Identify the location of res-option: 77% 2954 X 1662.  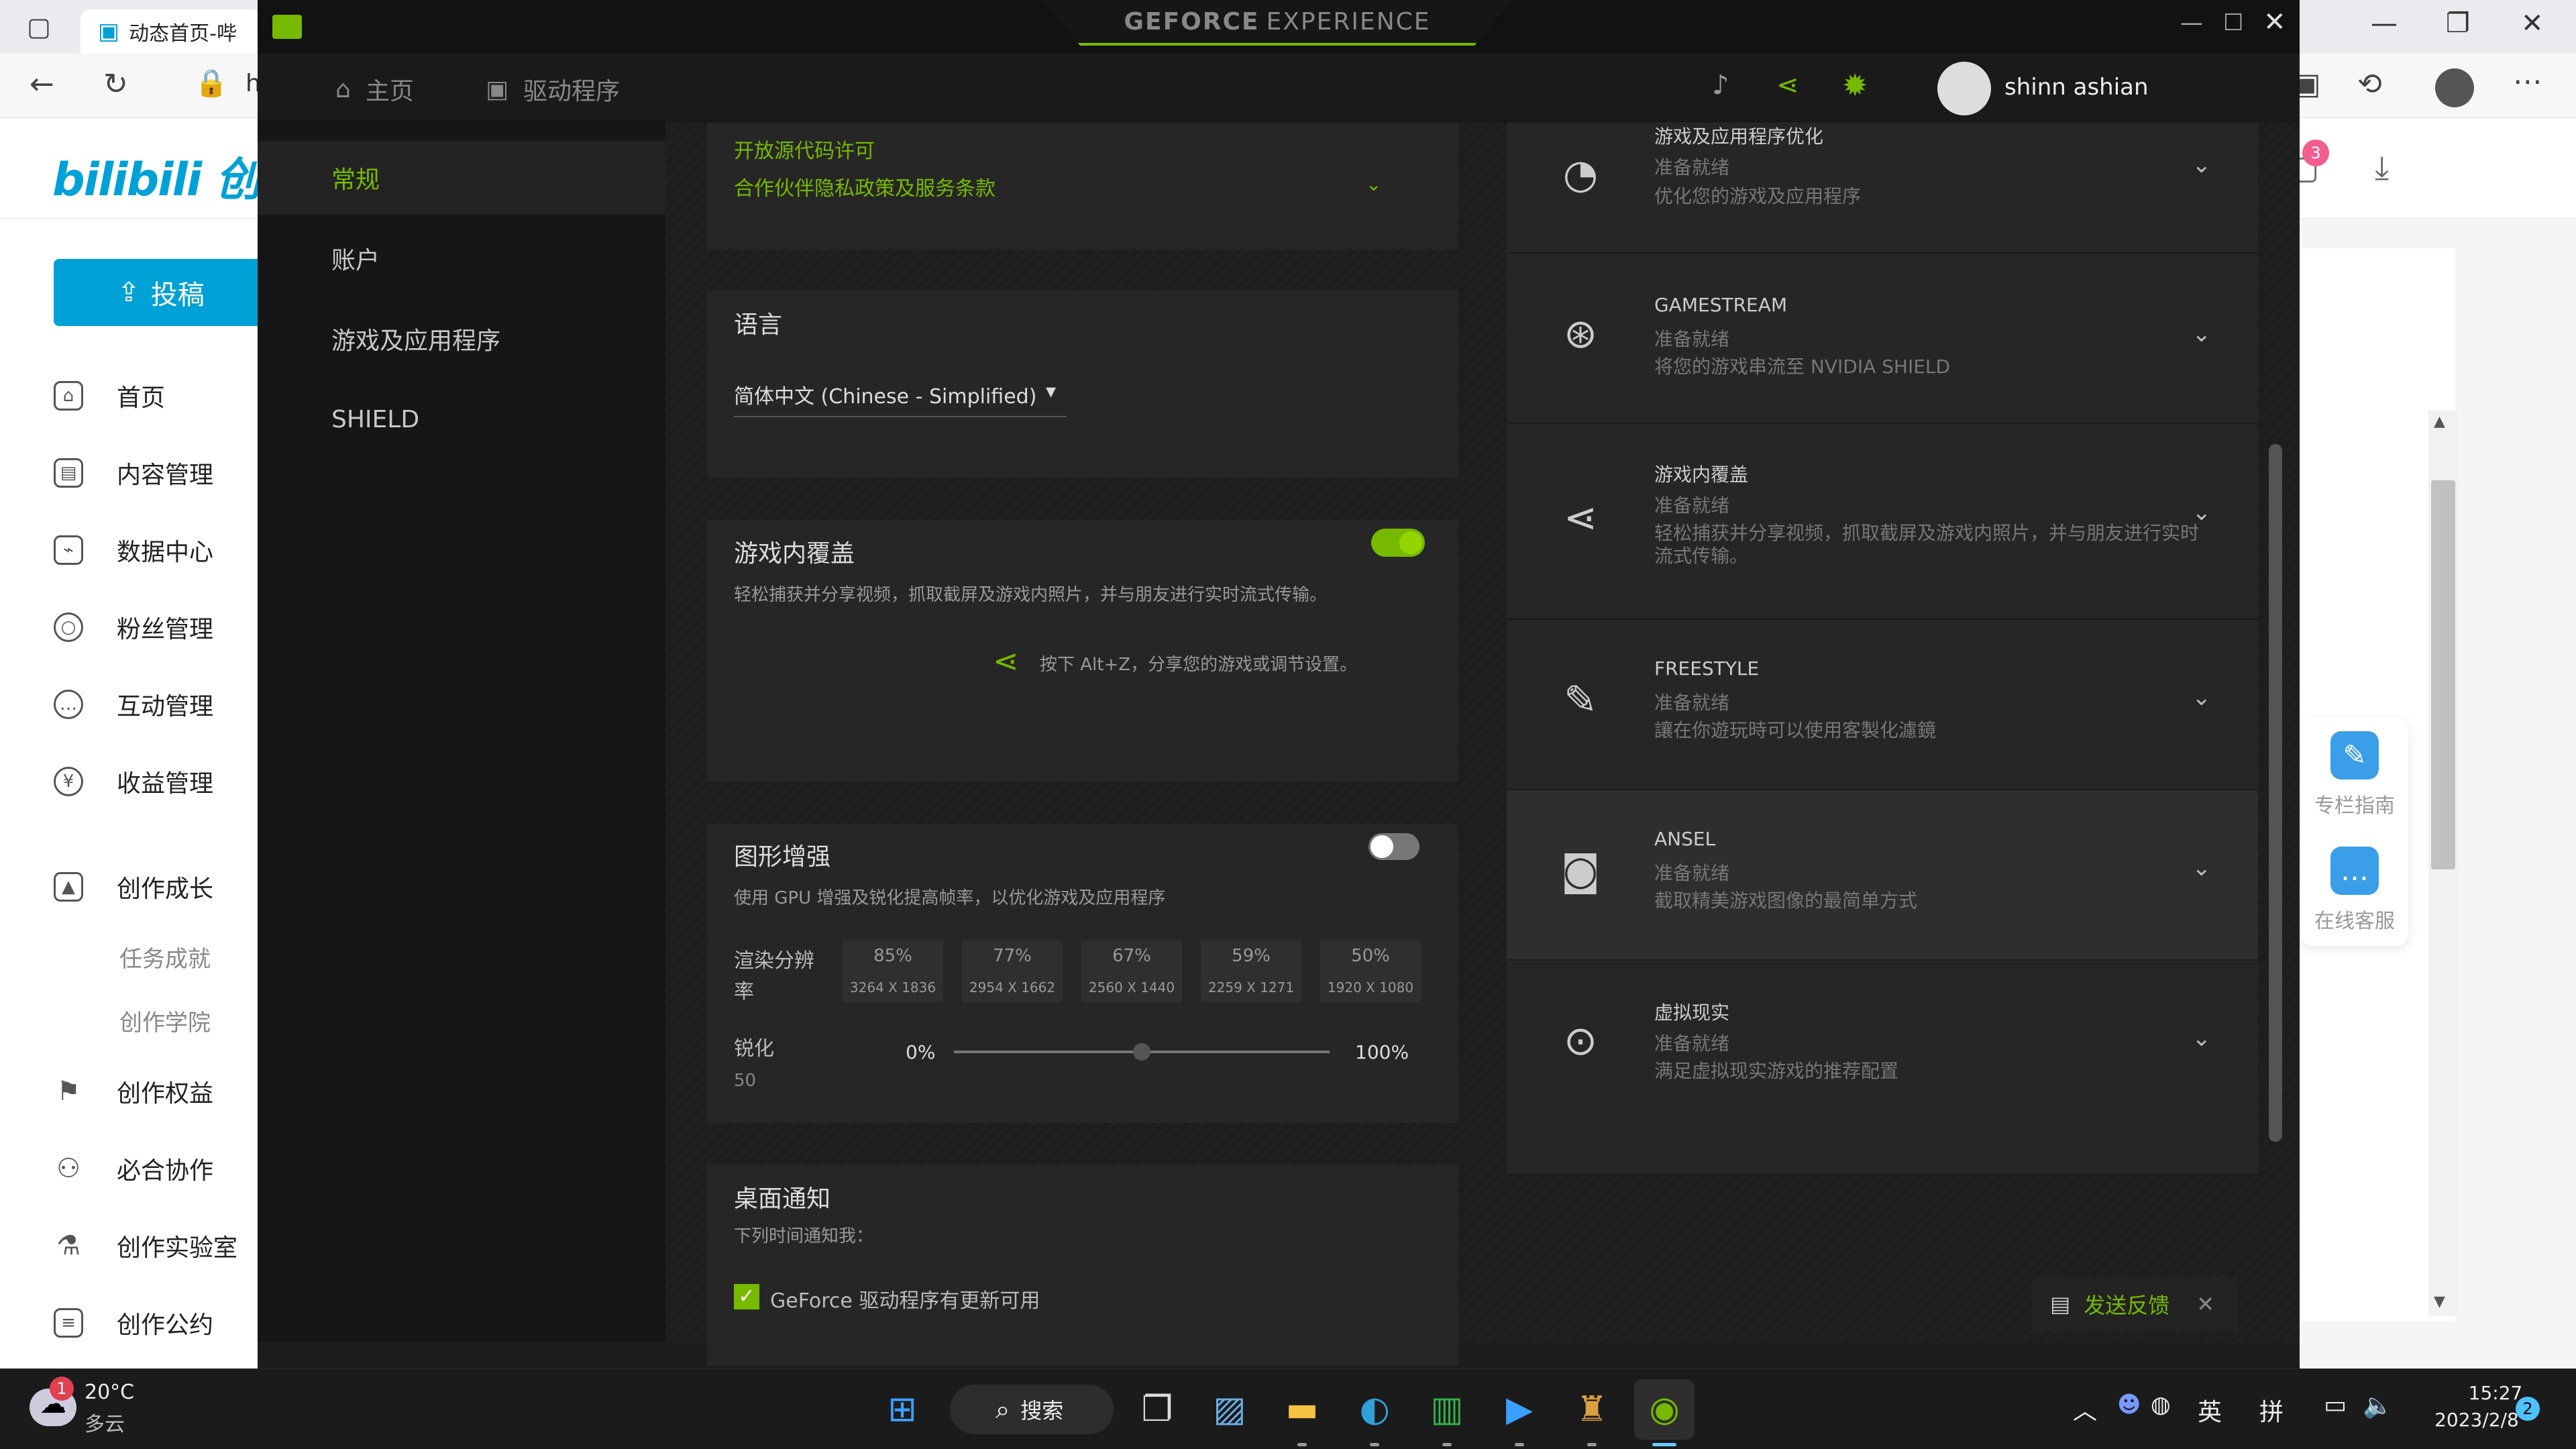
(1012, 971).